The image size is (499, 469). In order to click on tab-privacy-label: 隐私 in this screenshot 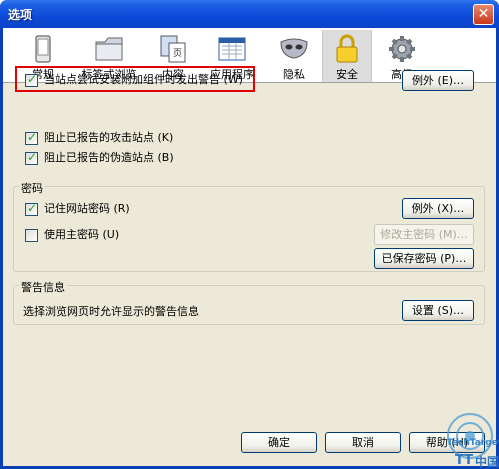, I will do `click(294, 74)`.